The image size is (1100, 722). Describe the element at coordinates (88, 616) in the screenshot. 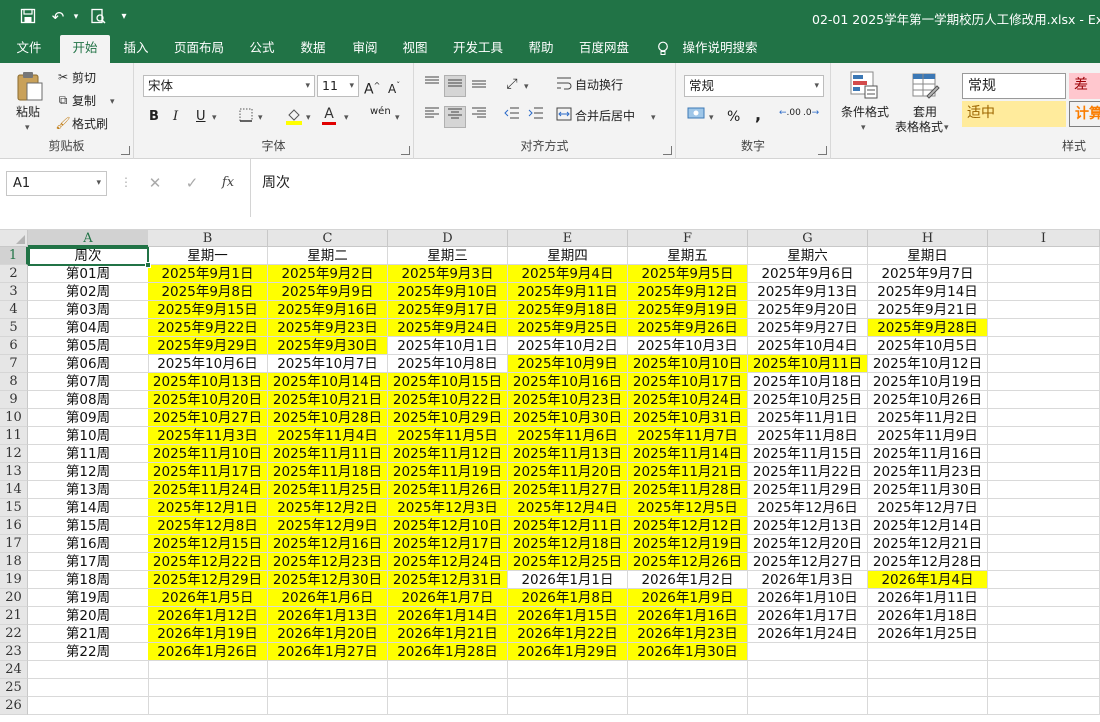

I see `cell-a21: 第20周` at that location.